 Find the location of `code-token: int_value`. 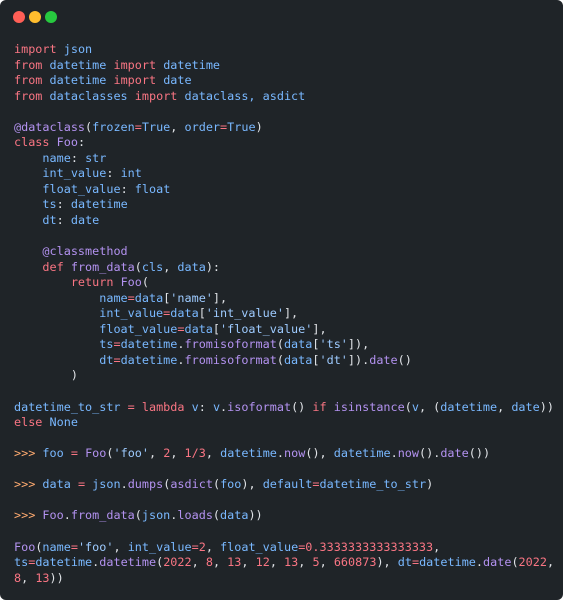

code-token: int_value is located at coordinates (131, 313).